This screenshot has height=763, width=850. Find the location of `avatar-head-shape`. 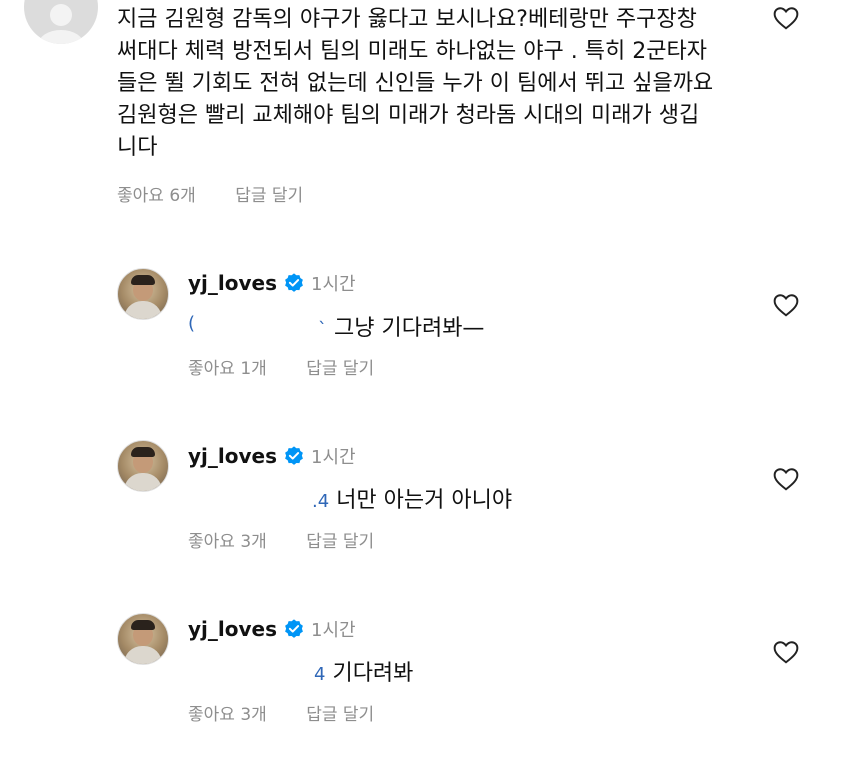

avatar-head-shape is located at coordinates (61, 15).